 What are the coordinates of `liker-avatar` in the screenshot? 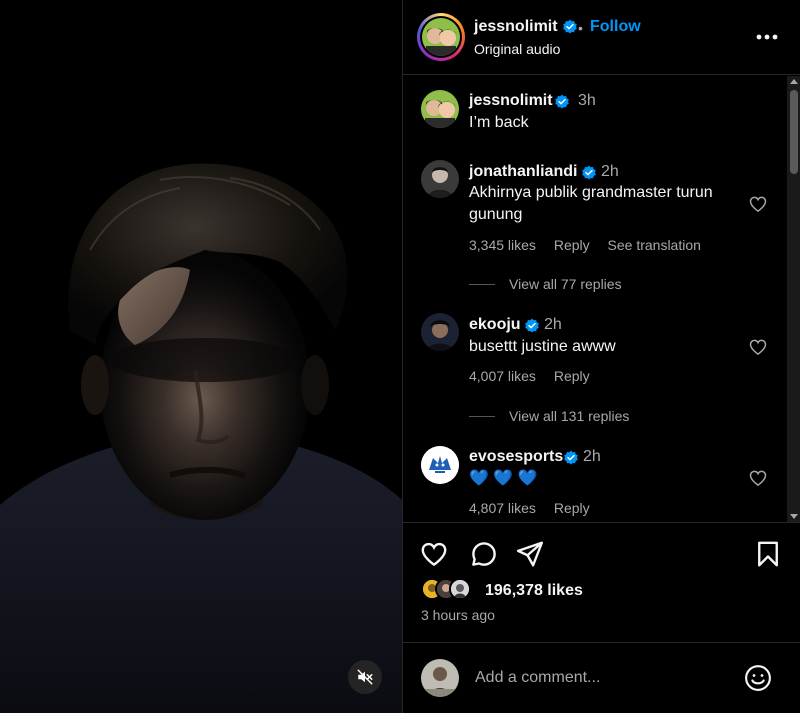 It's located at (460, 589).